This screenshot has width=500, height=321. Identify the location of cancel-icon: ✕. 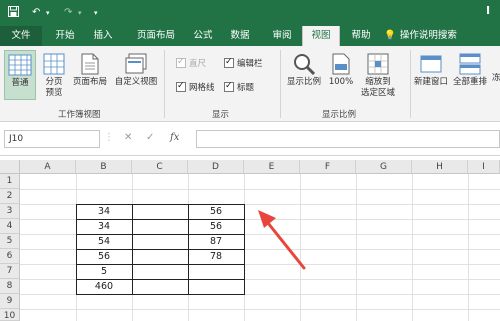
(128, 137).